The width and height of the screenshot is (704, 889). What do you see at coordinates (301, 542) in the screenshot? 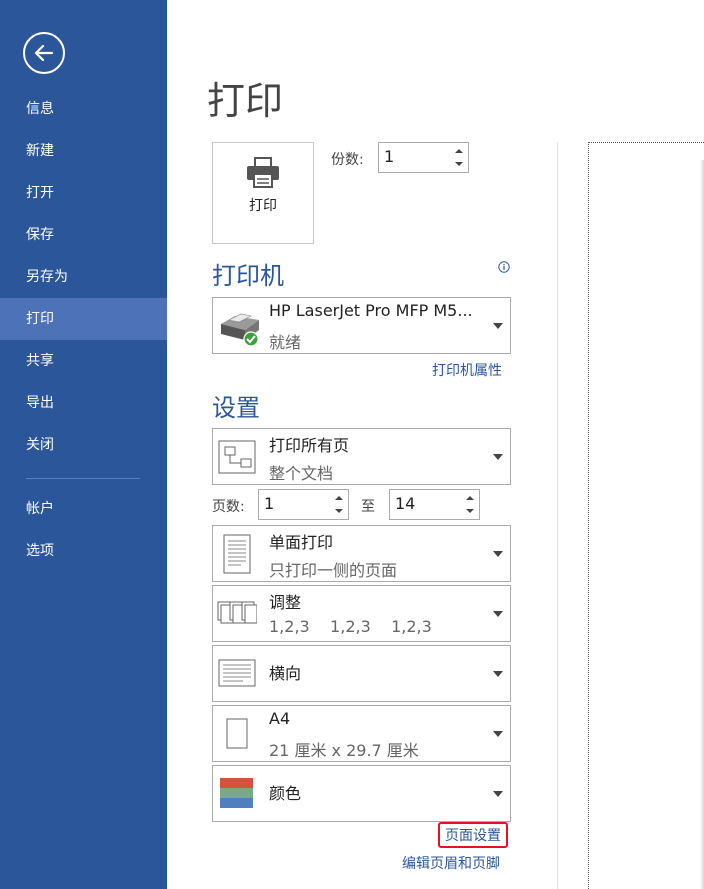
I see `sides-main: 单面打印` at bounding box center [301, 542].